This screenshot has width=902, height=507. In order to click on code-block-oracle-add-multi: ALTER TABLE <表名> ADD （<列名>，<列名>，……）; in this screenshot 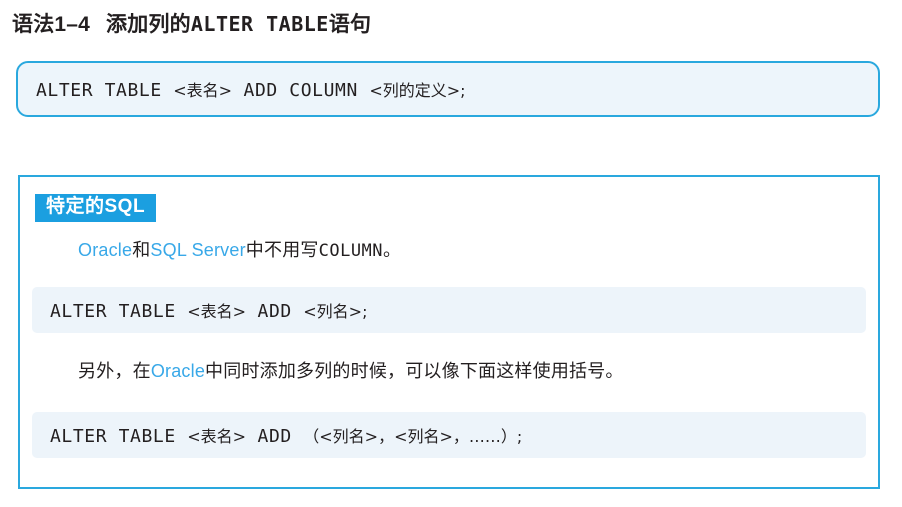, I will do `click(449, 435)`.